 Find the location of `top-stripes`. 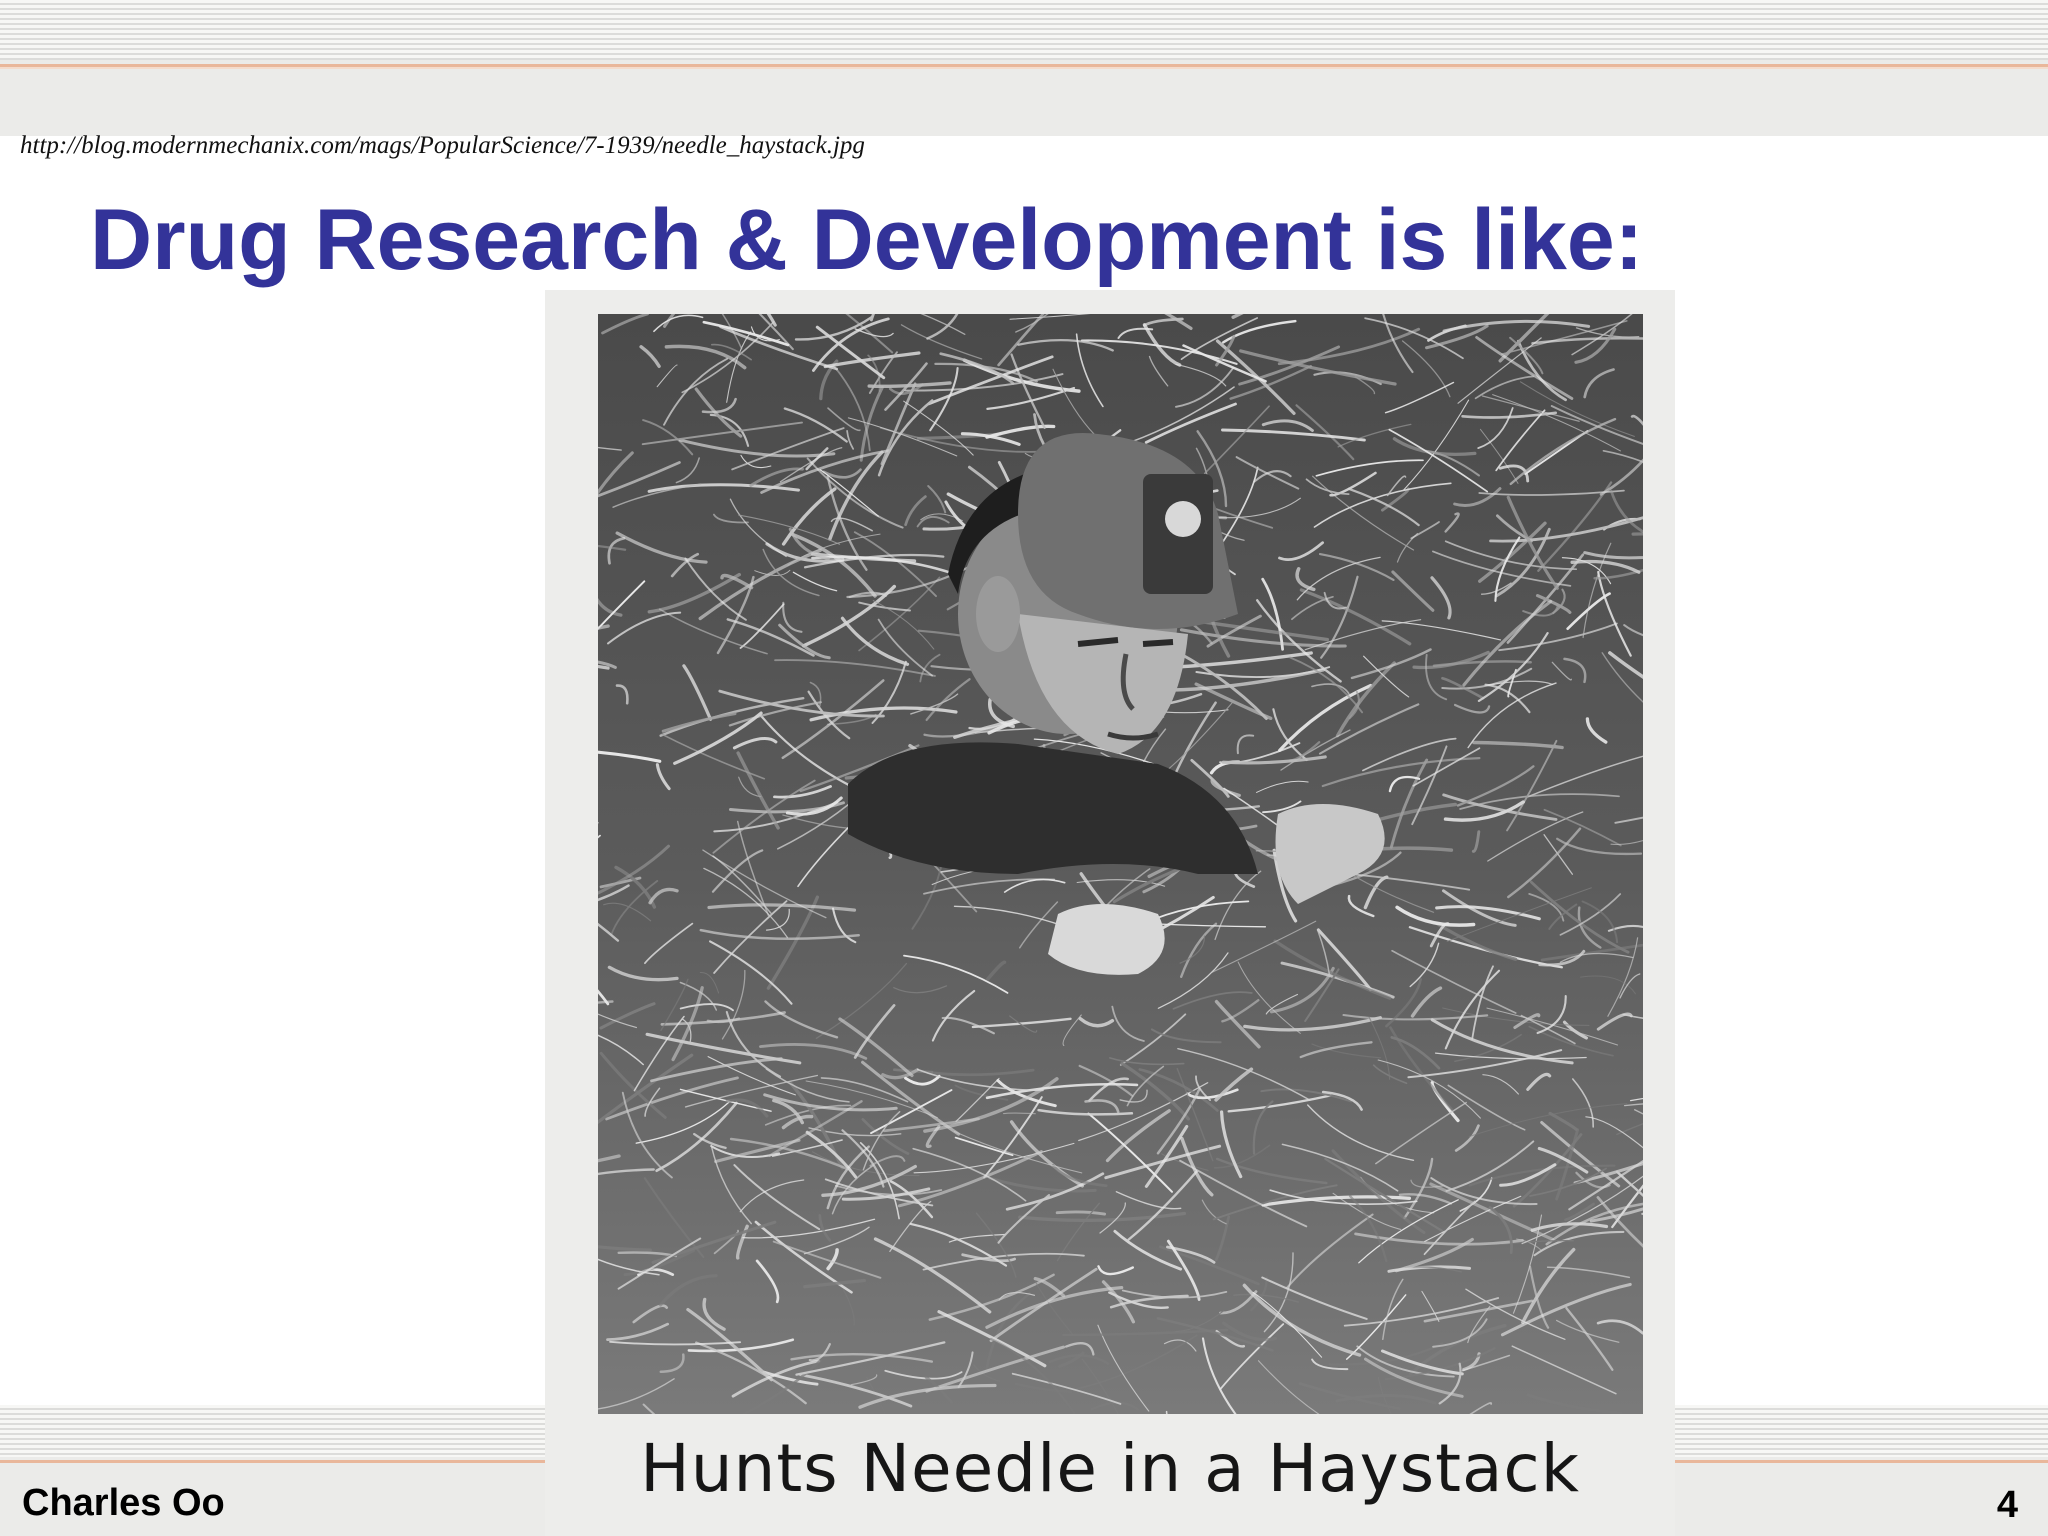

top-stripes is located at coordinates (1024, 30).